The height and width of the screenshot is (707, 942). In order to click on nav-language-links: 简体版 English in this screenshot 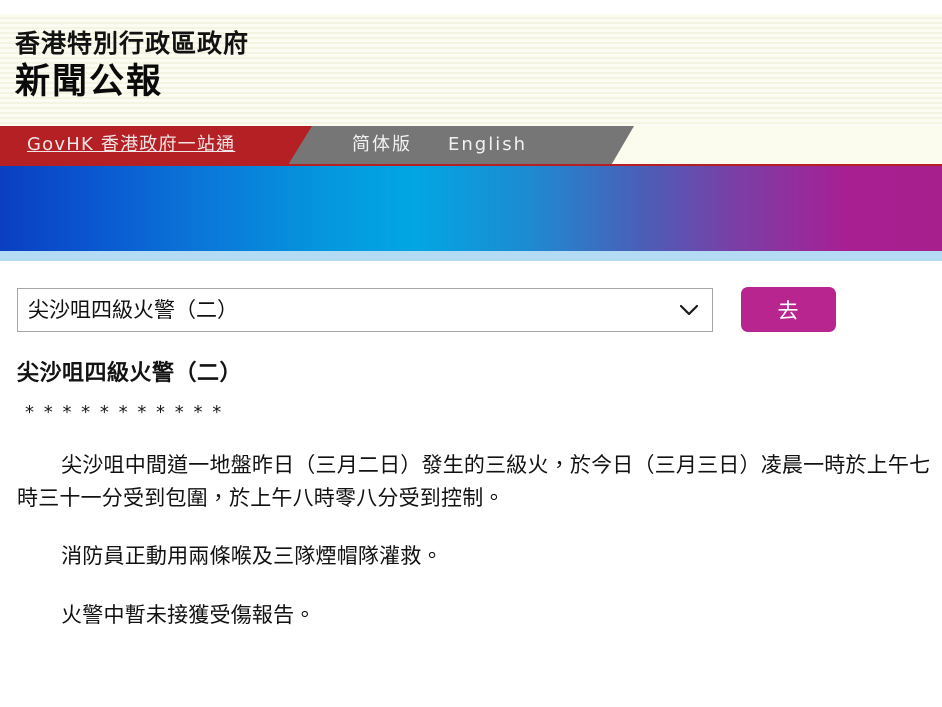, I will do `click(439, 145)`.